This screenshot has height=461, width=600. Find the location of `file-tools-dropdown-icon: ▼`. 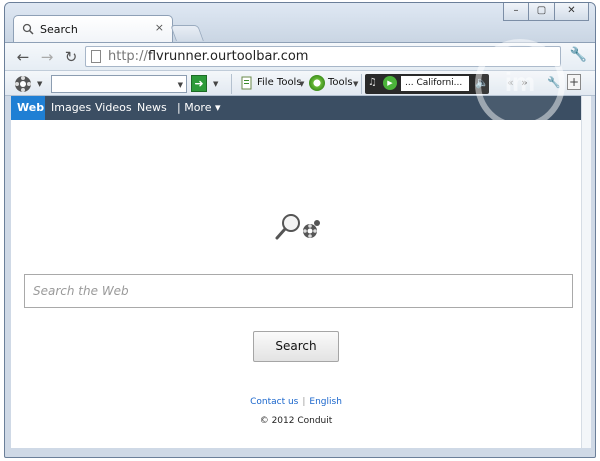

file-tools-dropdown-icon: ▼ is located at coordinates (301, 84).